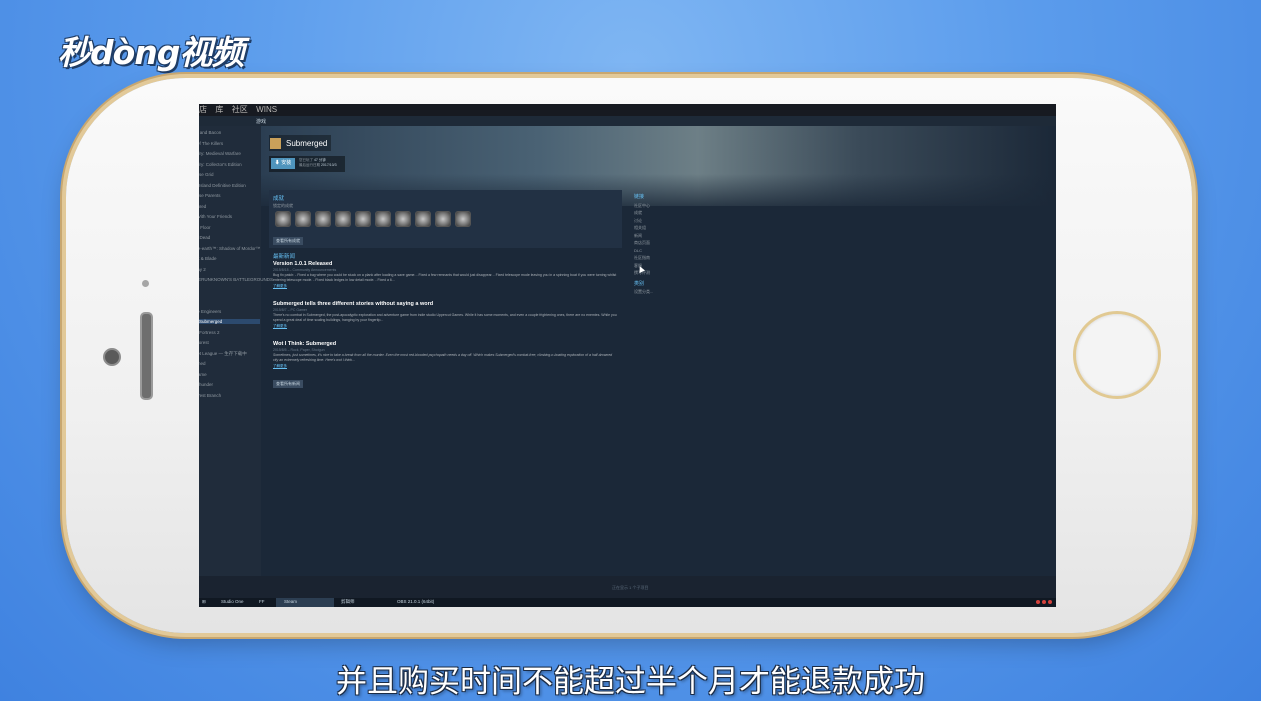 This screenshot has height=701, width=1261. I want to click on game-link: 社区中心, so click(643, 206).